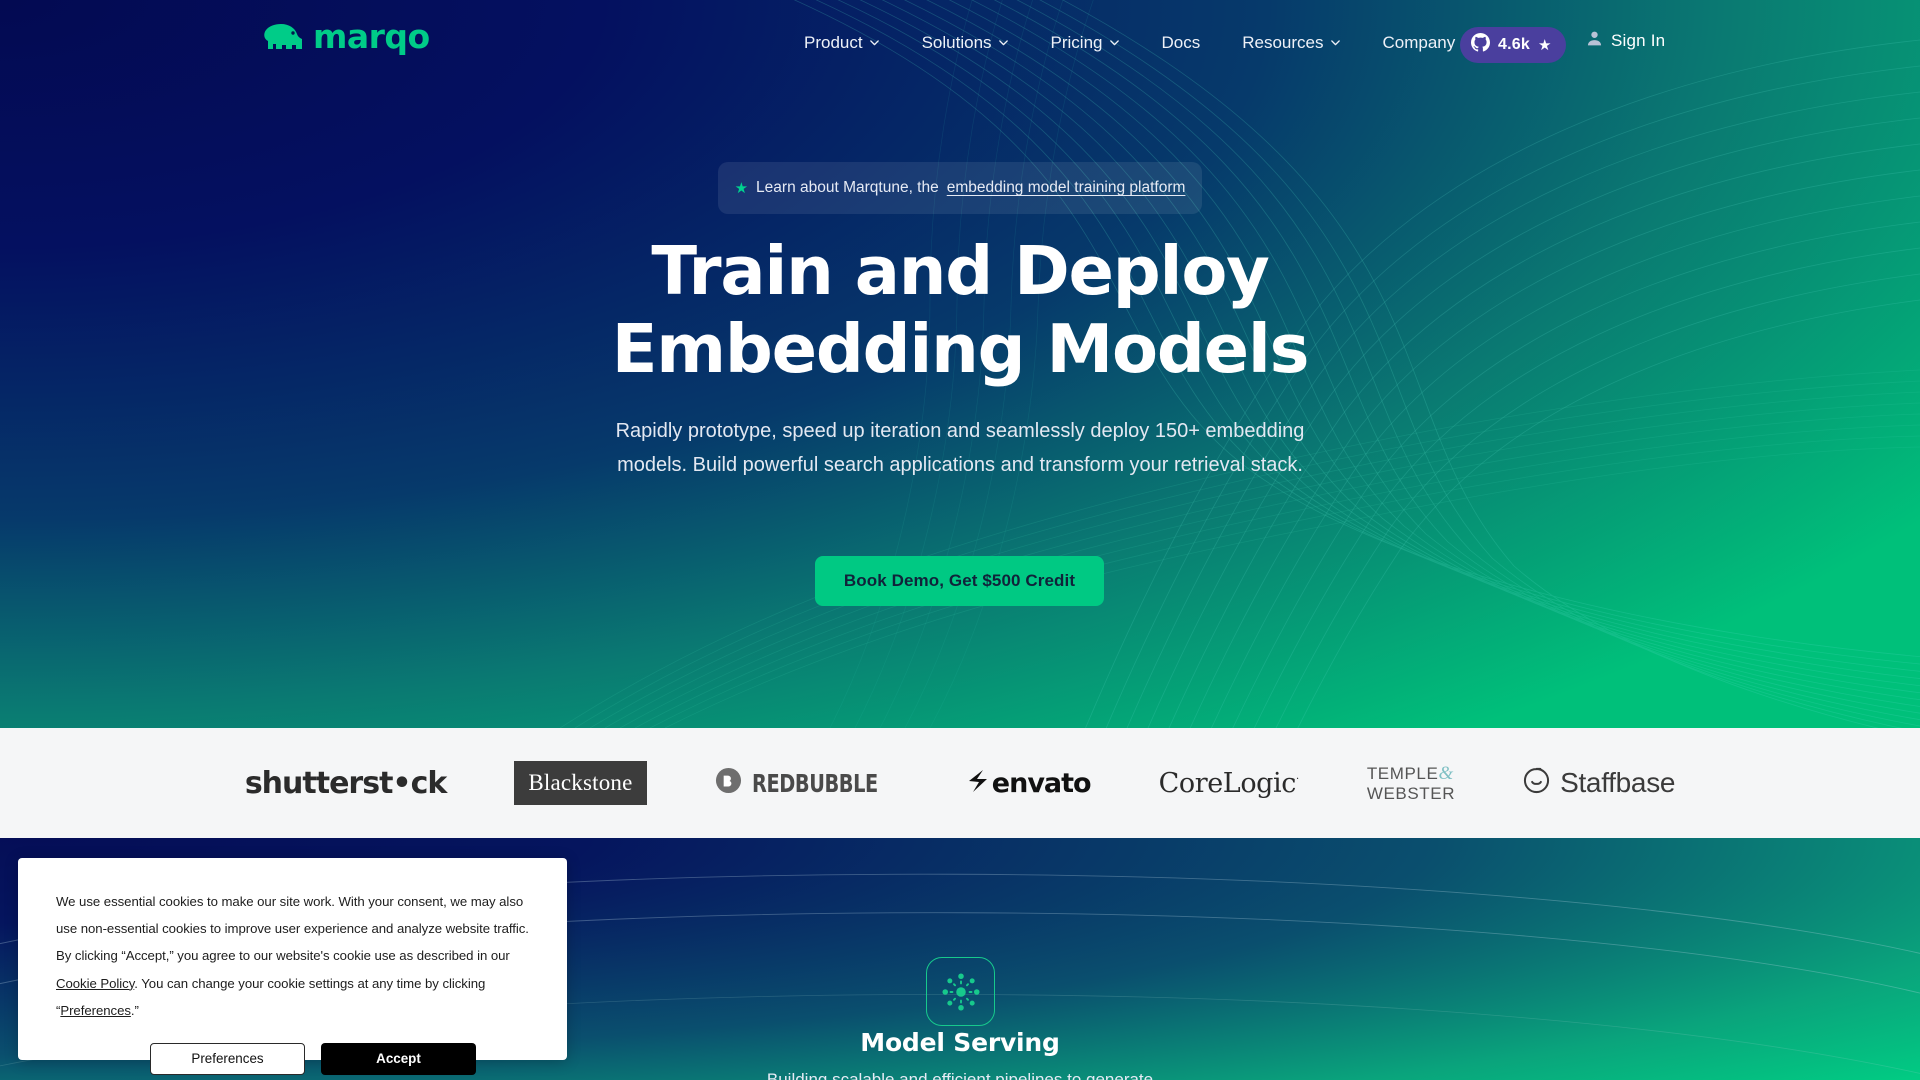 This screenshot has width=1920, height=1080. I want to click on corelogic-wordmark: CoreLogic, so click(1227, 783).